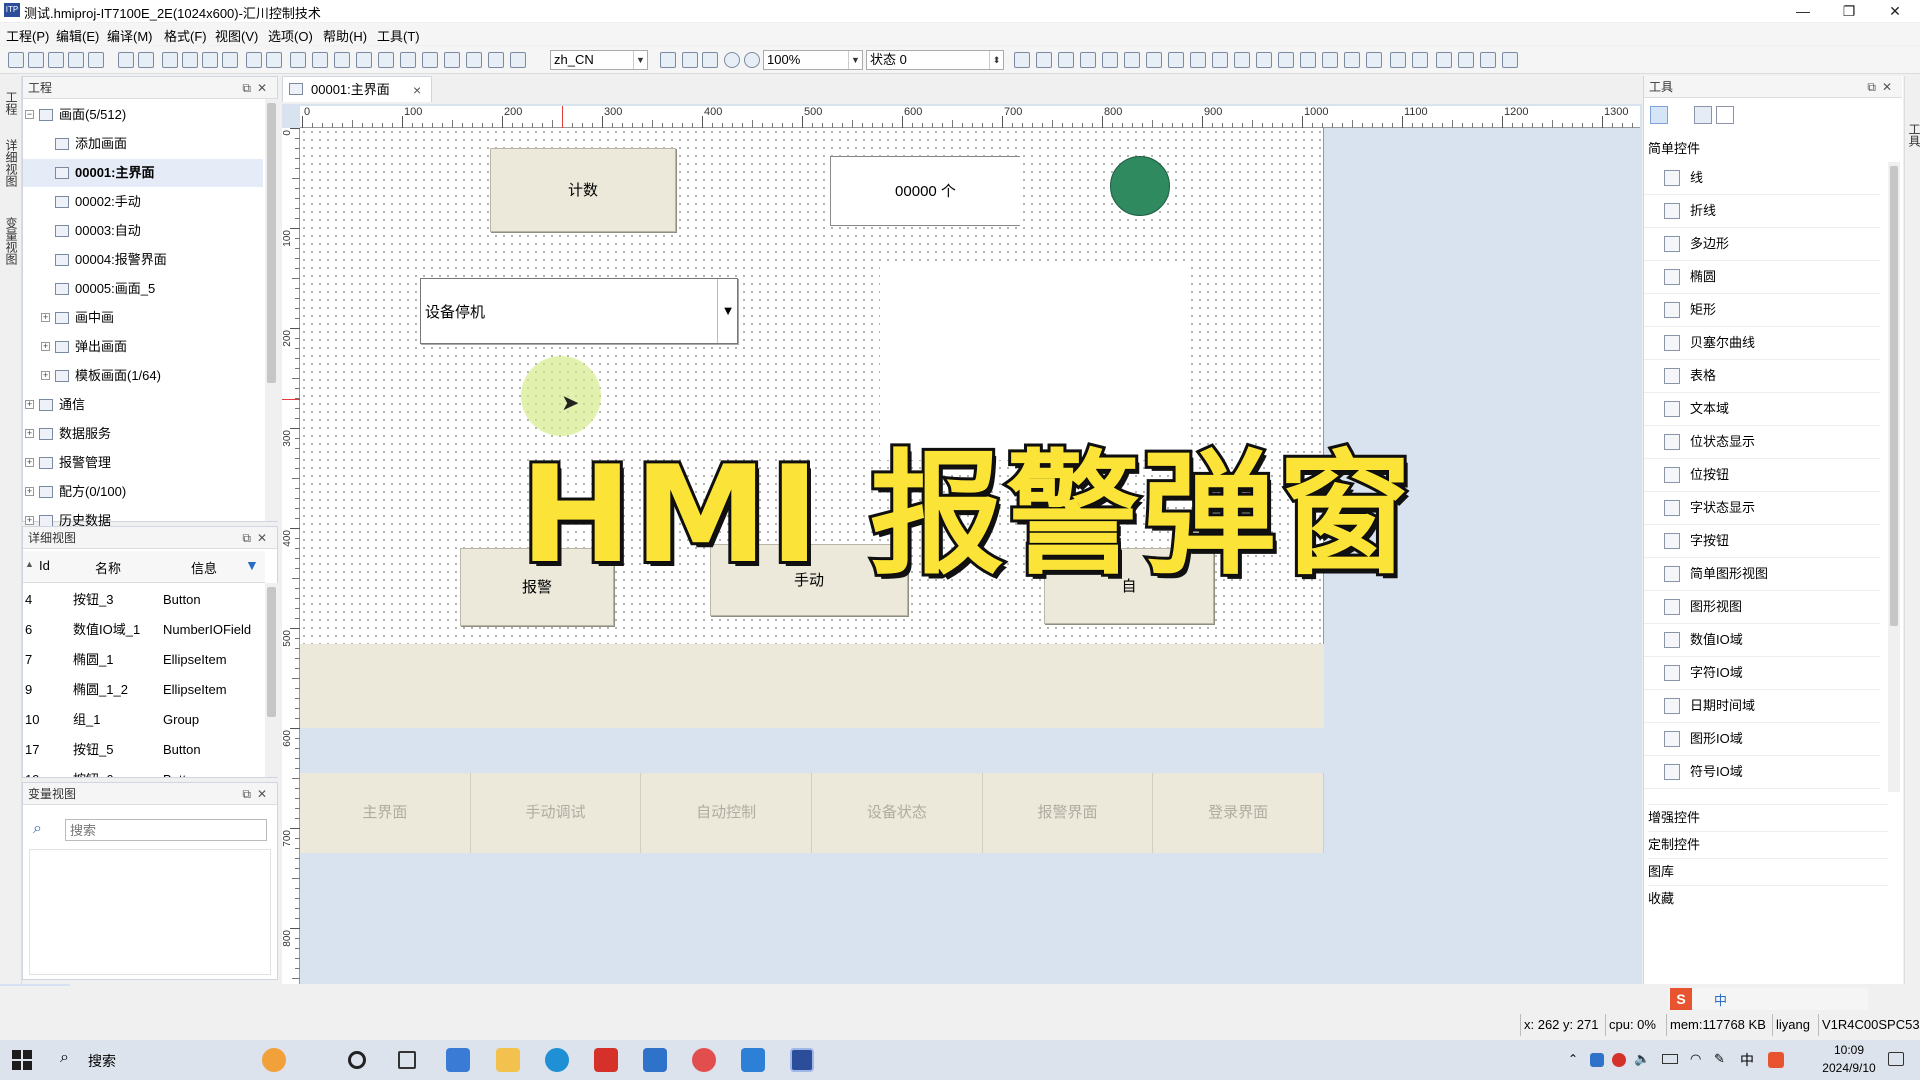  I want to click on tool-item: 按钮, so click(1772, 790).